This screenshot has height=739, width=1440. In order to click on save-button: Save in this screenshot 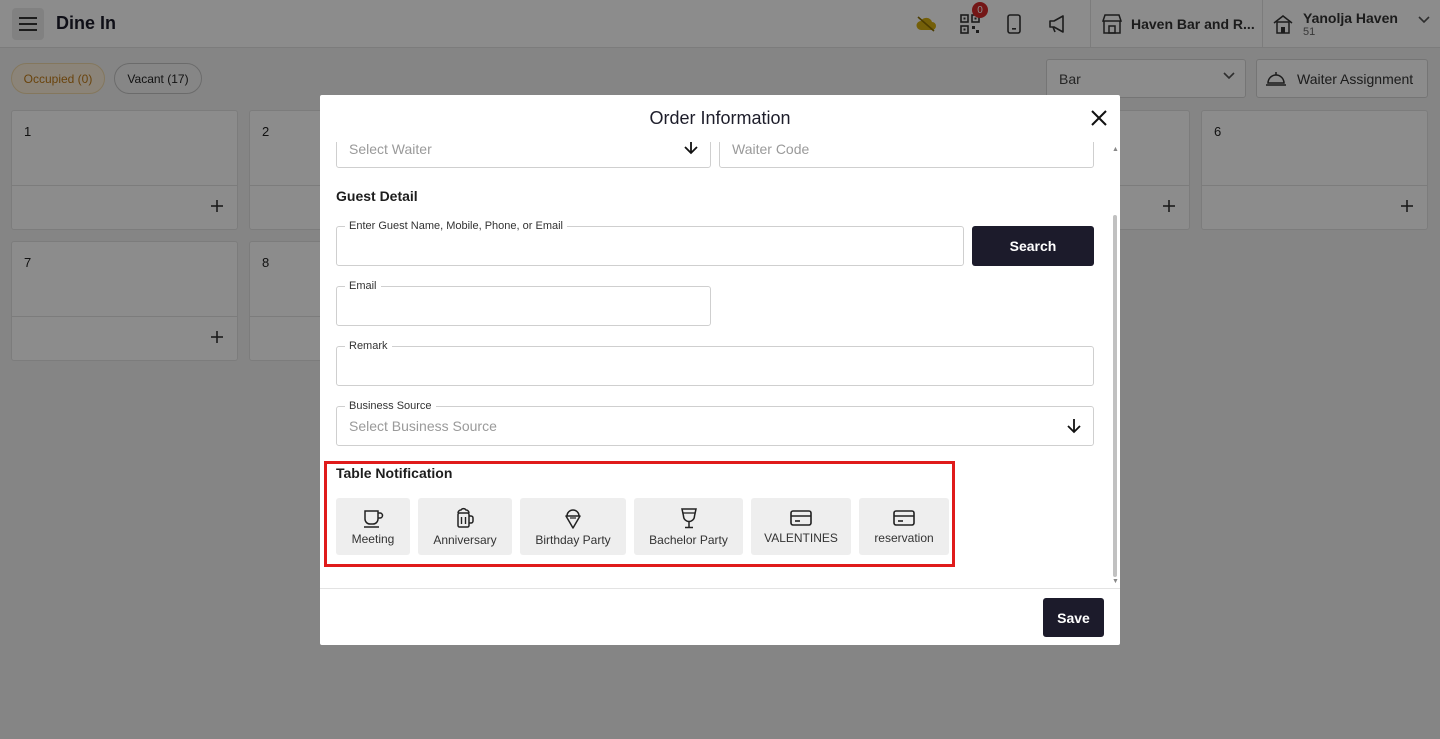, I will do `click(1073, 617)`.